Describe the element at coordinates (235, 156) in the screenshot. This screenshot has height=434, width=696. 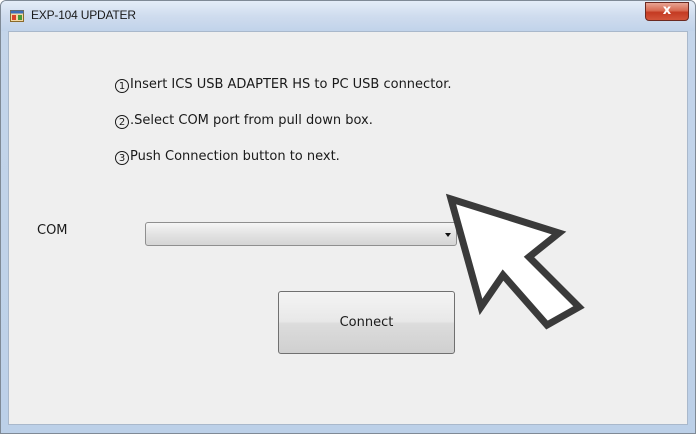
I see `instruction-text: Push Connection button to next.` at that location.